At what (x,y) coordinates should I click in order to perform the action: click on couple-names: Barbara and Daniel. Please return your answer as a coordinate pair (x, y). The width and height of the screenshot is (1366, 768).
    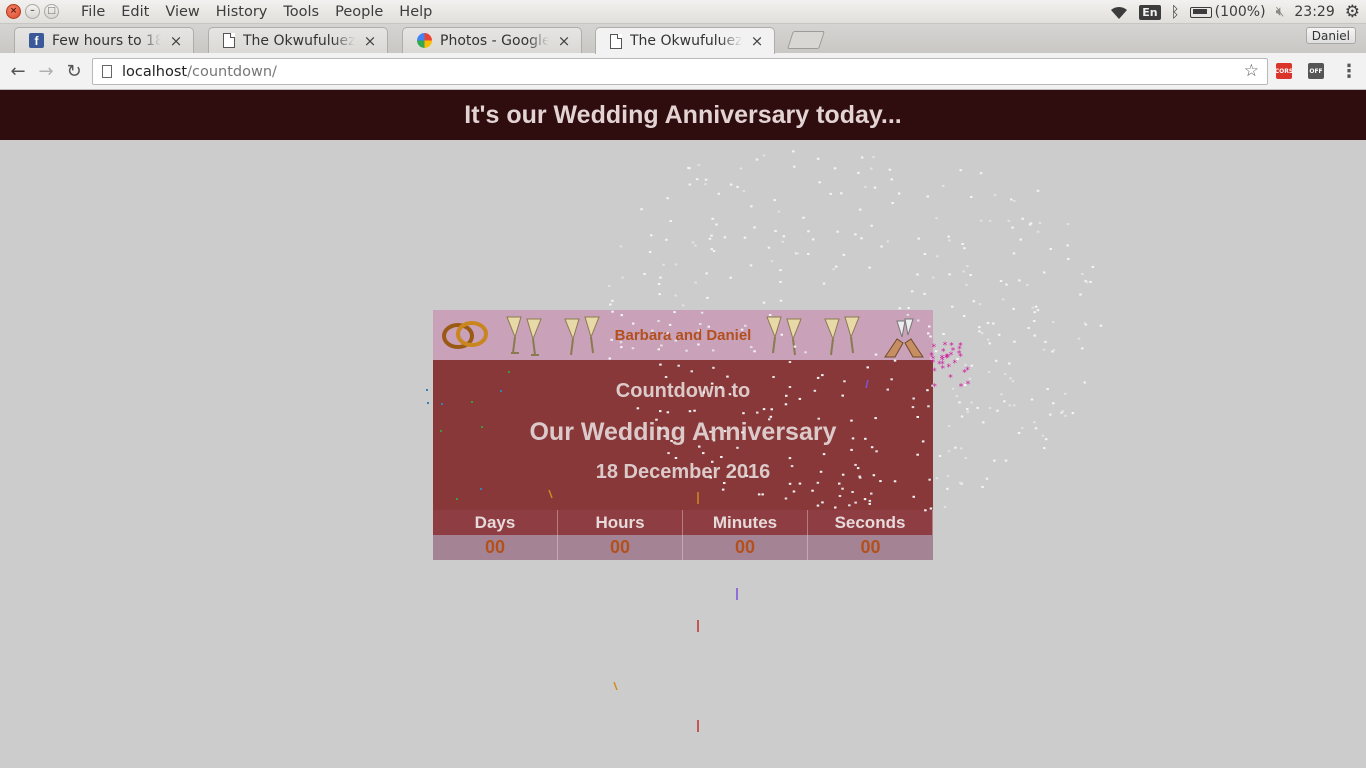
    Looking at the image, I should click on (683, 335).